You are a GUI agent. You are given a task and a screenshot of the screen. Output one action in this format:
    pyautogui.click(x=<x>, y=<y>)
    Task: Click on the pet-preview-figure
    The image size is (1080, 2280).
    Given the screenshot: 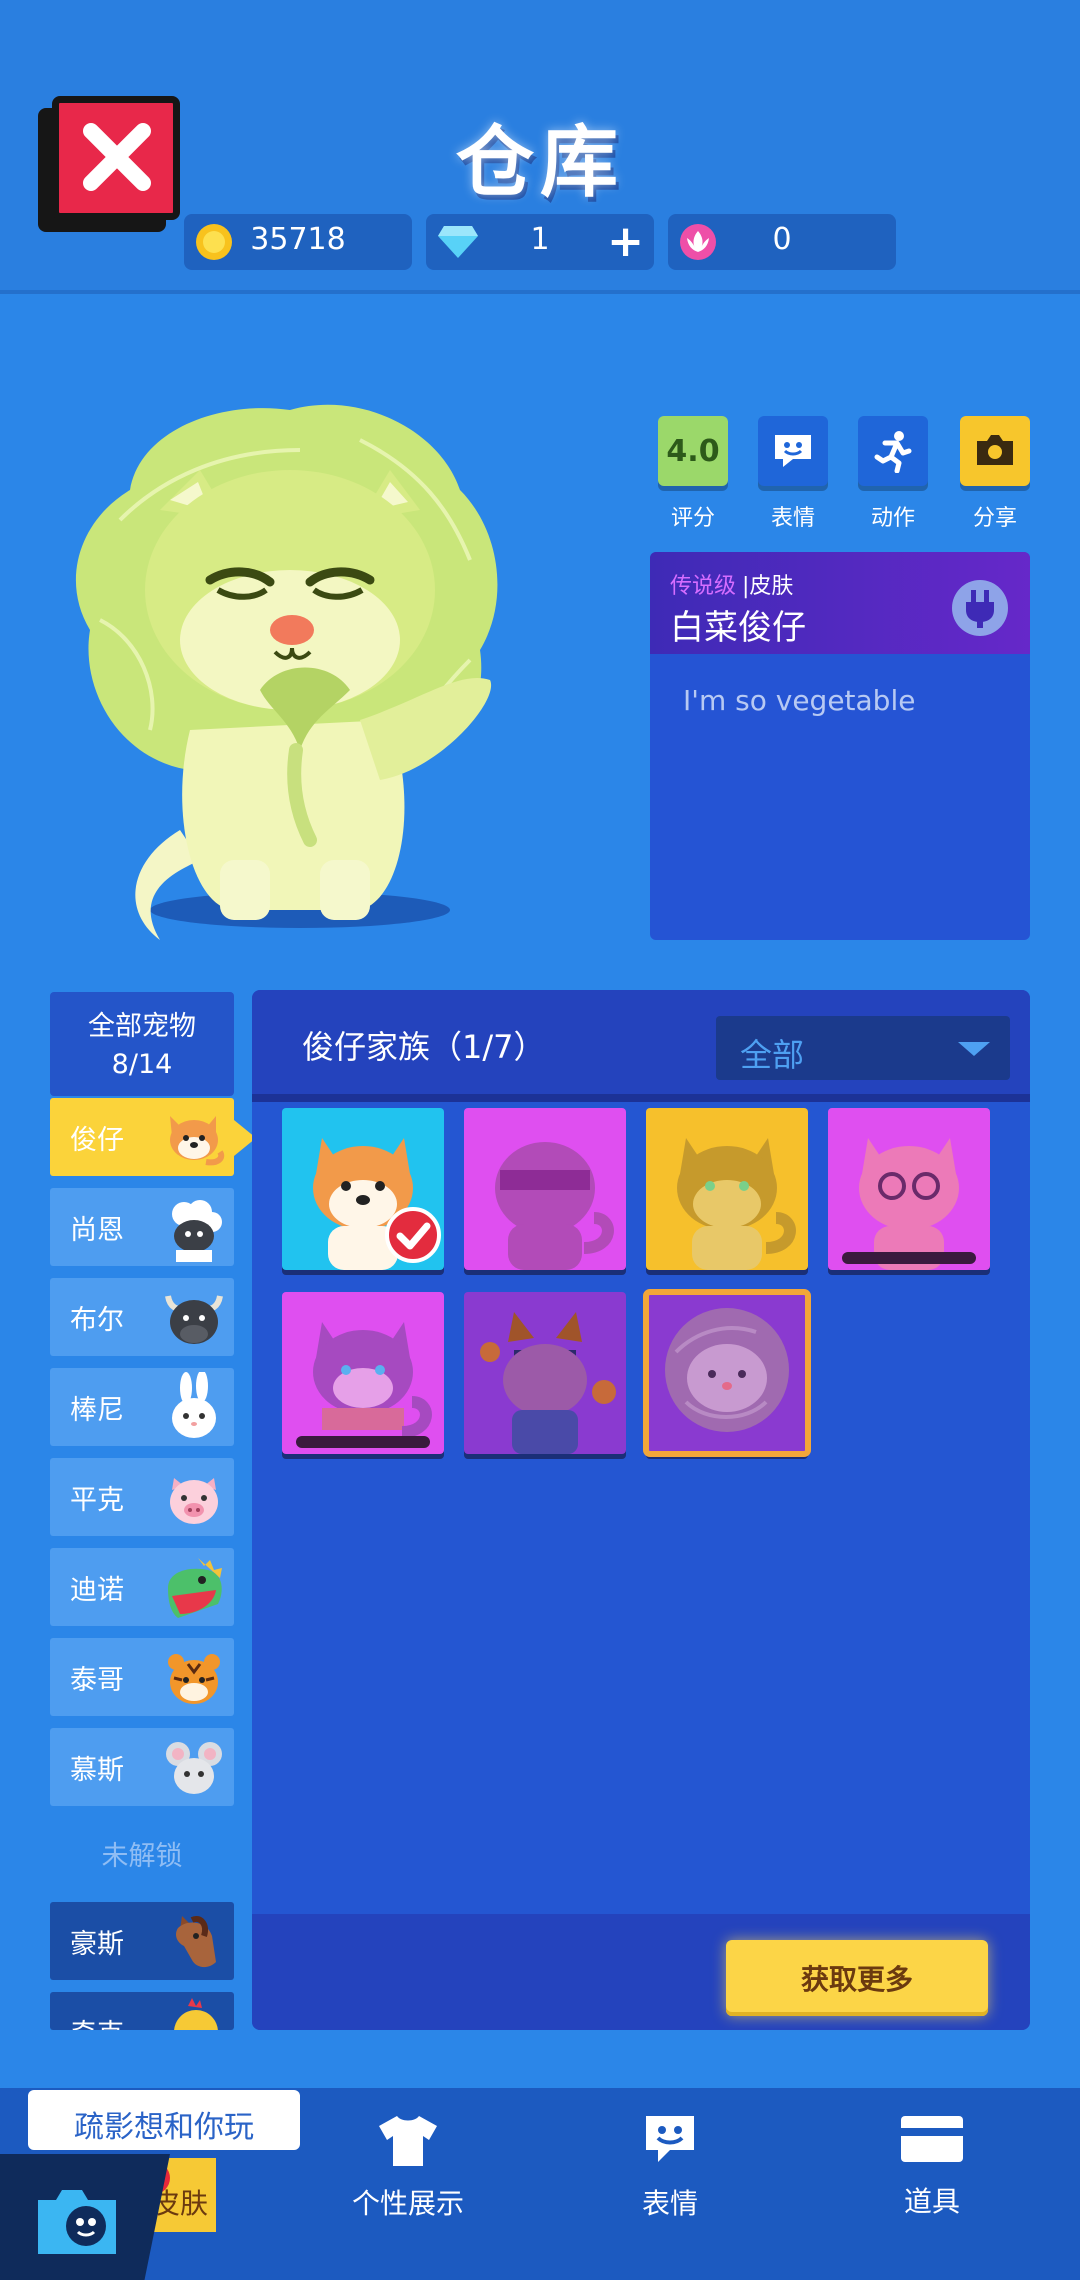 What is the action you would take?
    pyautogui.click(x=320, y=670)
    